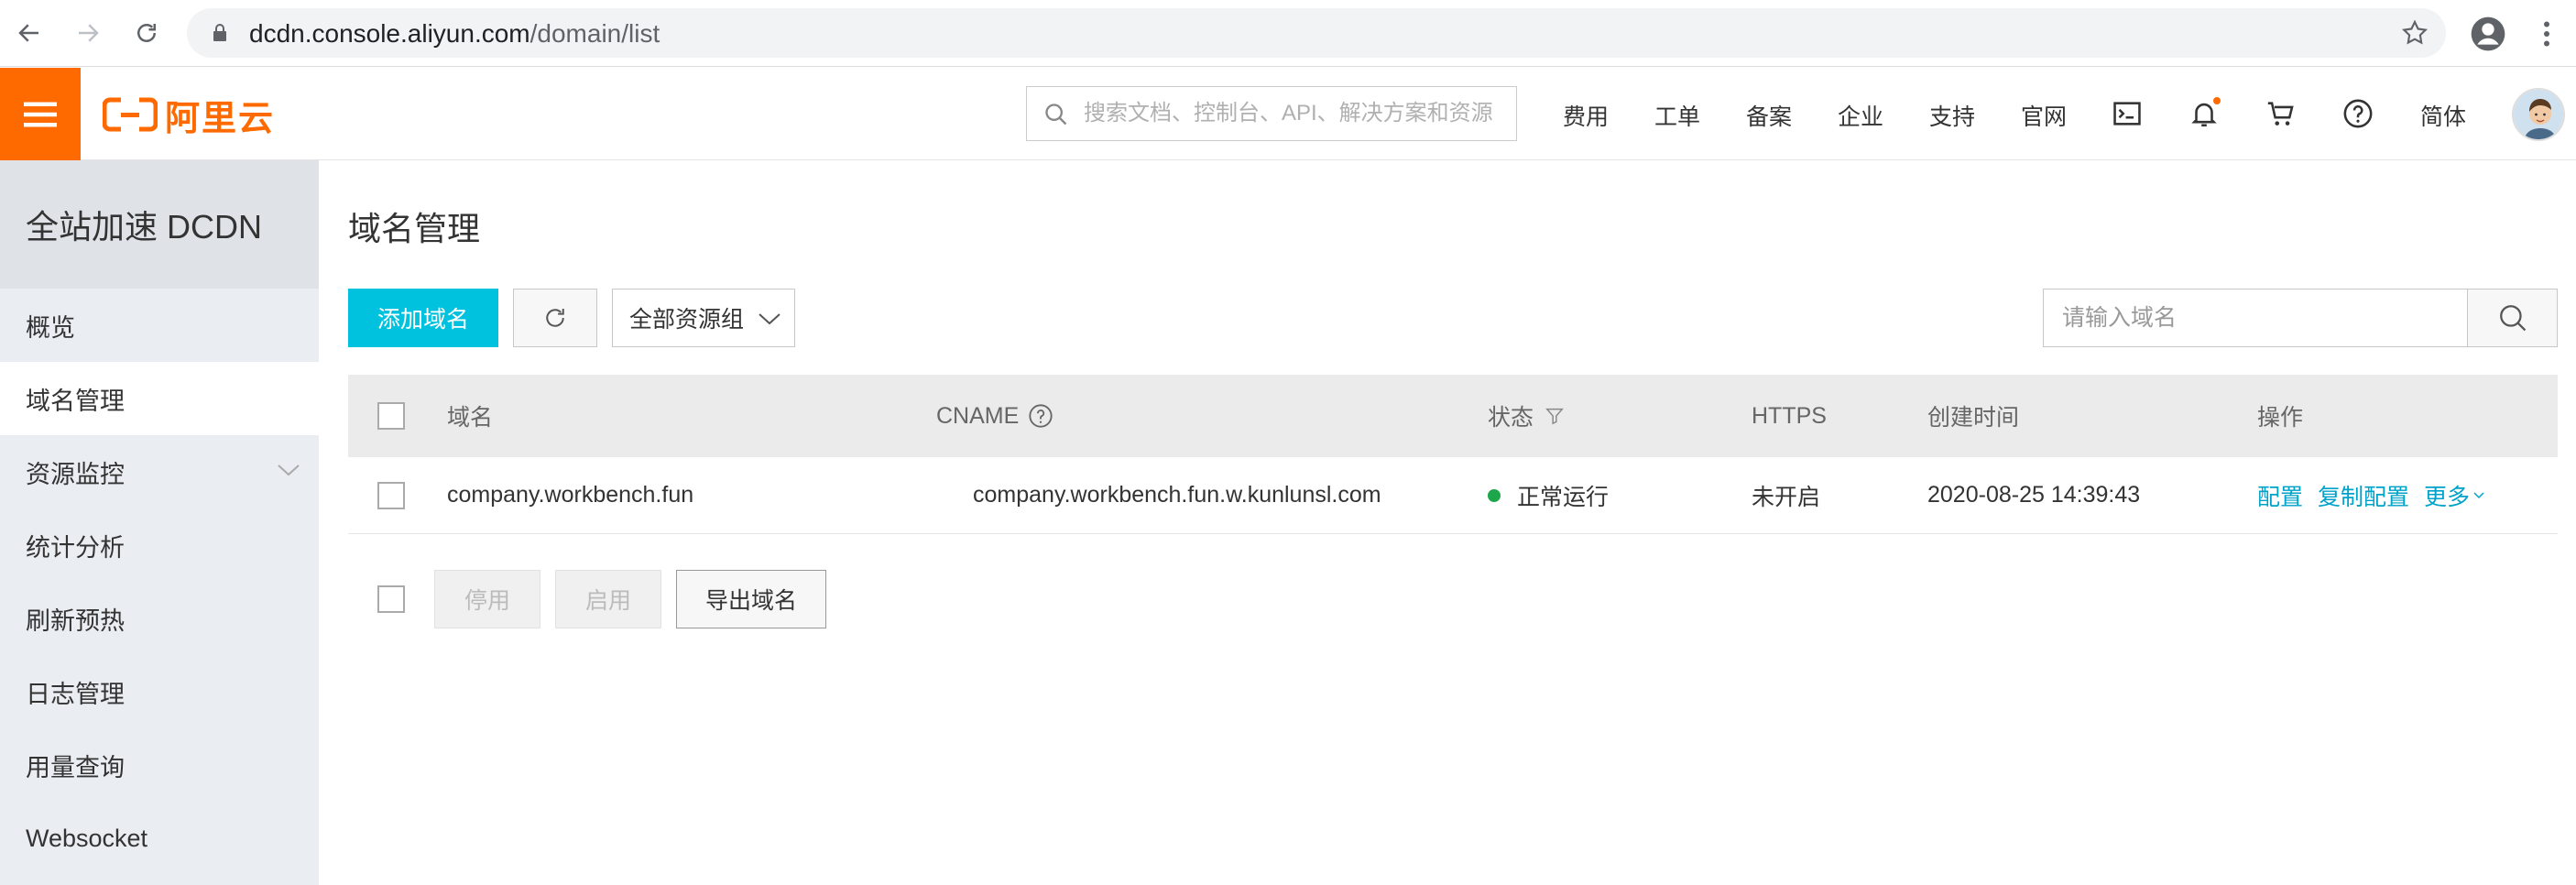 This screenshot has width=2576, height=885. What do you see at coordinates (570, 495) in the screenshot?
I see `cell-domain: company.workbench.fun` at bounding box center [570, 495].